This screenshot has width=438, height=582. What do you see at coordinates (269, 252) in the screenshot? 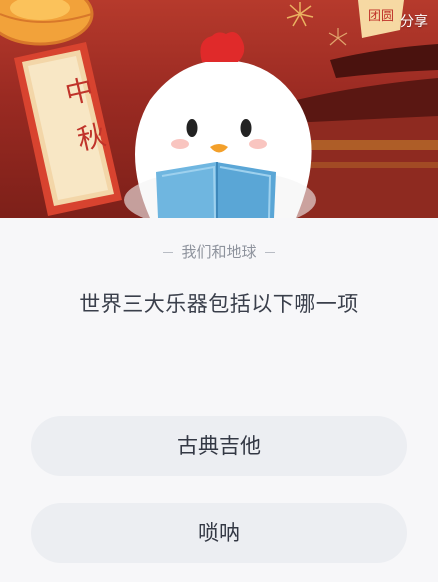
I see `subtitle-right-dash` at bounding box center [269, 252].